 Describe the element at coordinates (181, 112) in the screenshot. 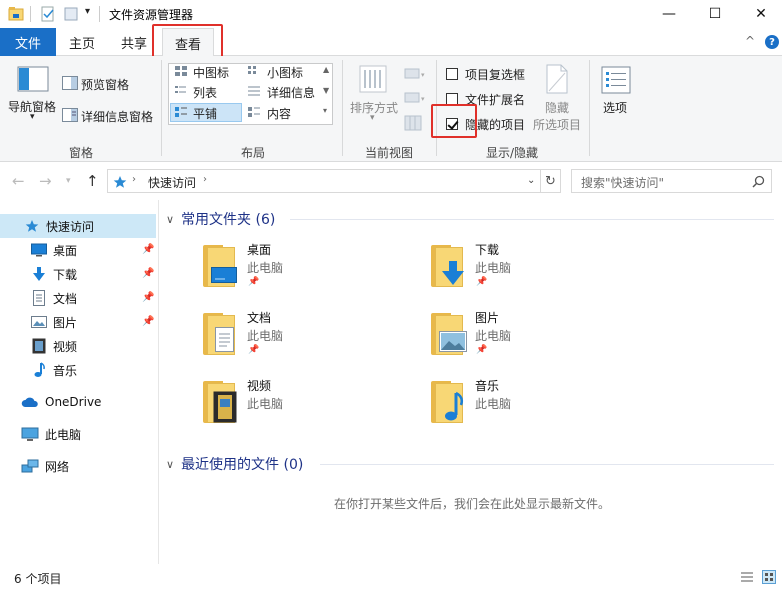

I see `tiles-icon` at that location.